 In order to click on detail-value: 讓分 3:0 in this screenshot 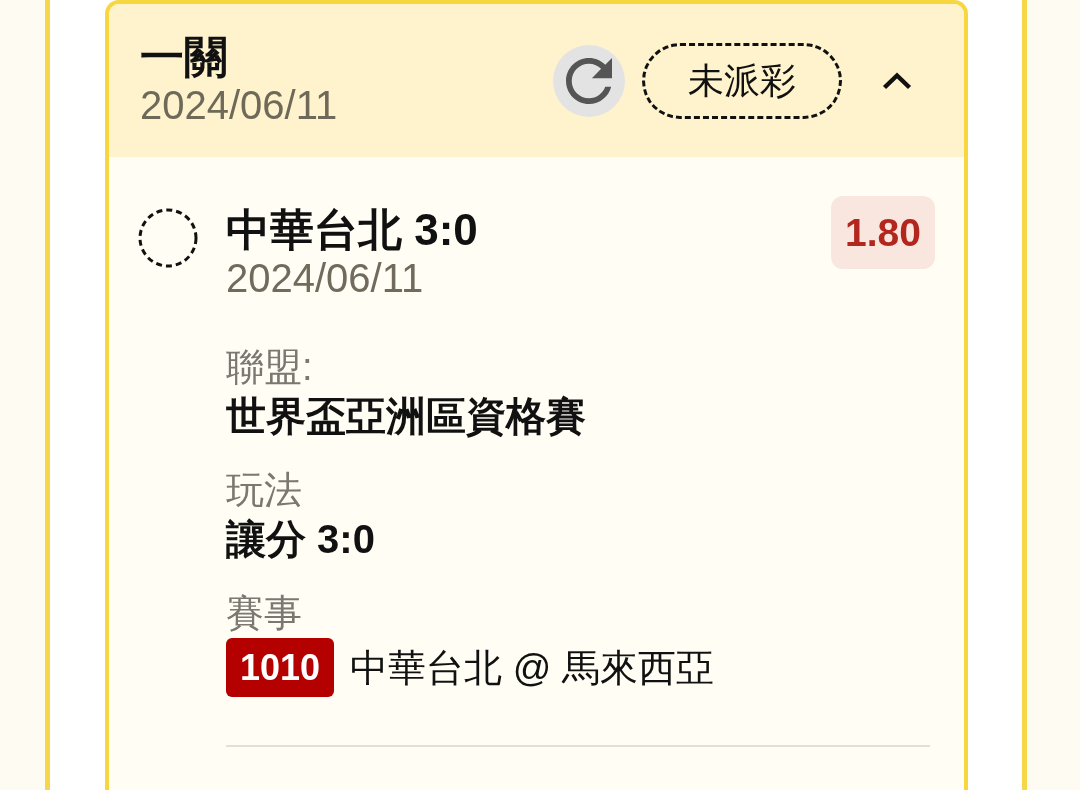, I will do `click(300, 539)`.